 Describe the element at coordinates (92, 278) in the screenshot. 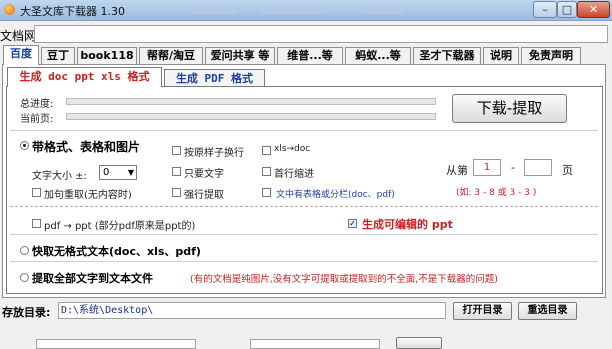

I see `extract-all-label: 提取全部文字到文本文件` at that location.